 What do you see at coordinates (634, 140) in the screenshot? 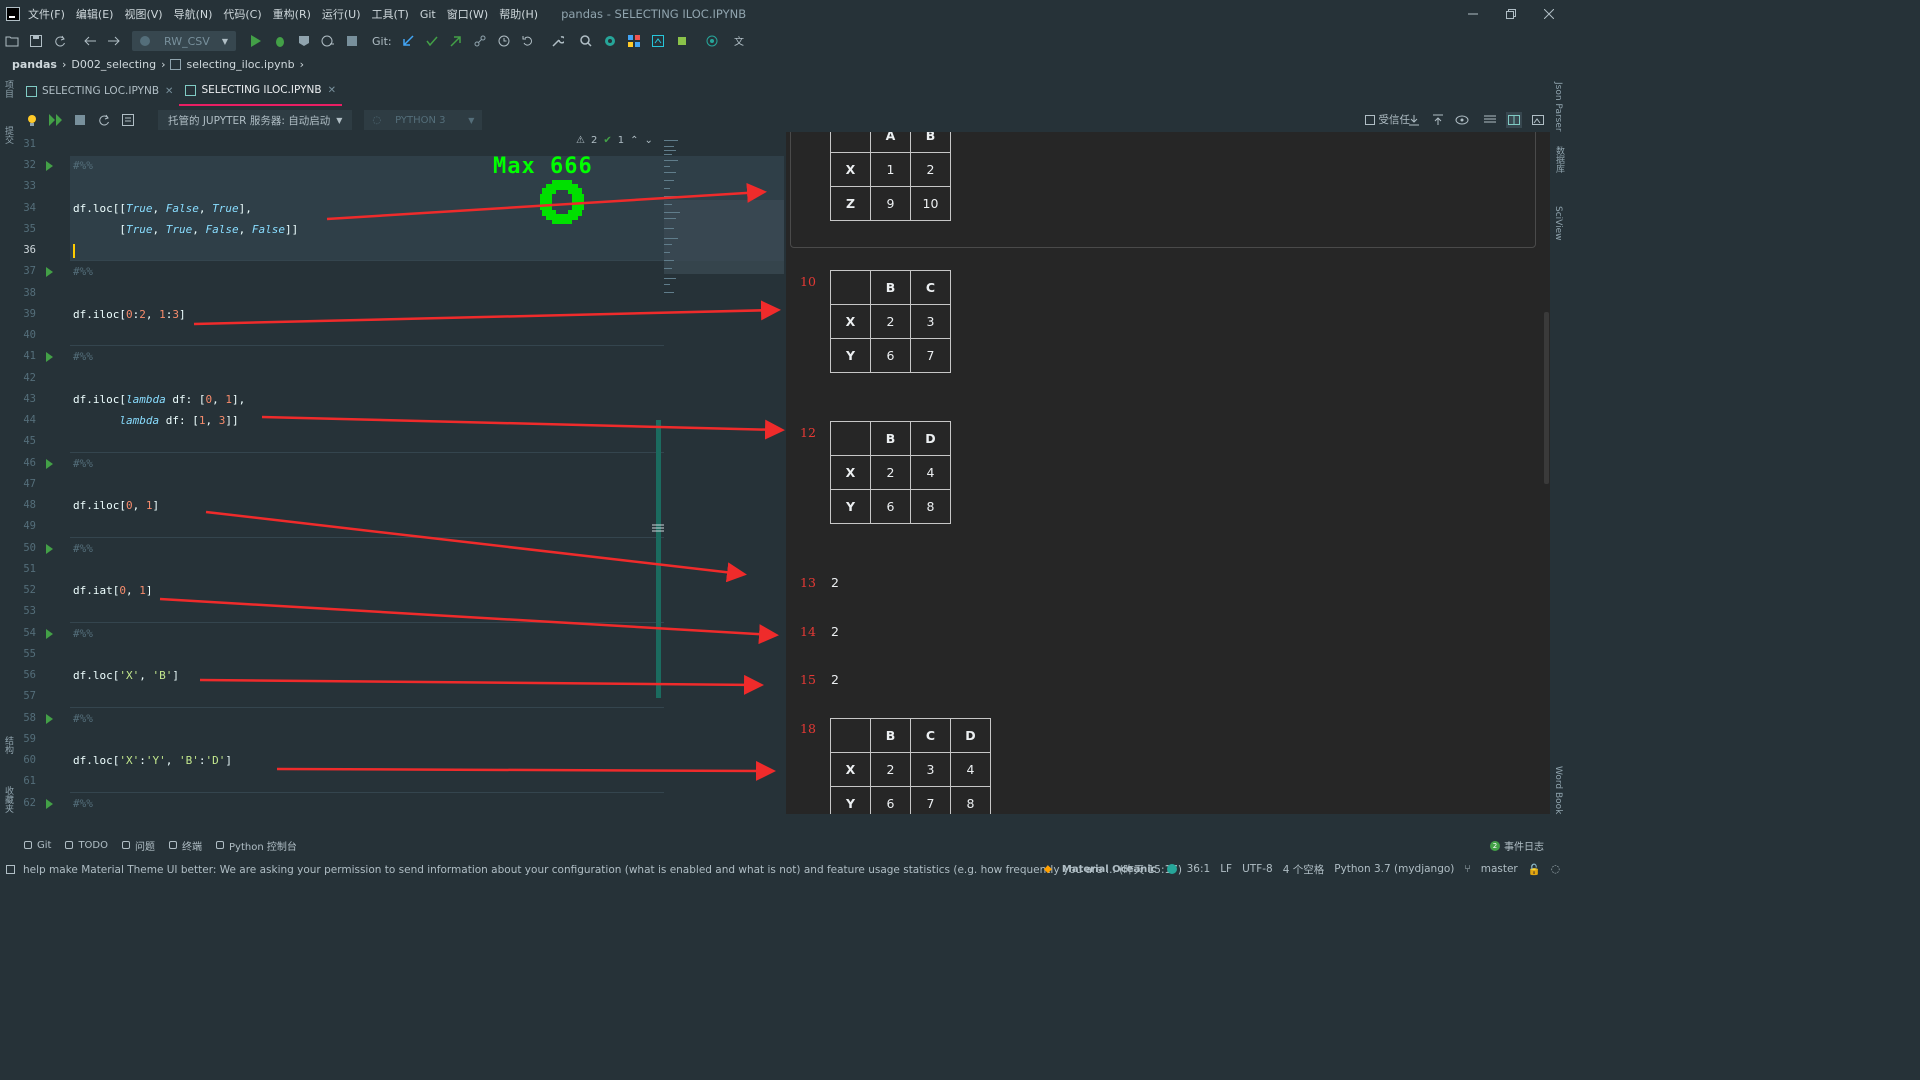
I see `chevron-up-icon: ⌃` at bounding box center [634, 140].